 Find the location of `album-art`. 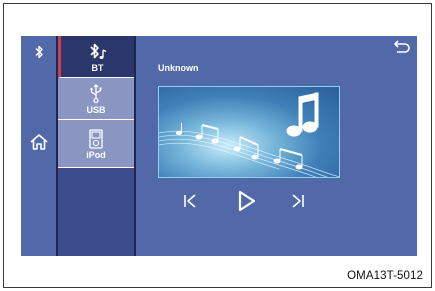

album-art is located at coordinates (249, 132).